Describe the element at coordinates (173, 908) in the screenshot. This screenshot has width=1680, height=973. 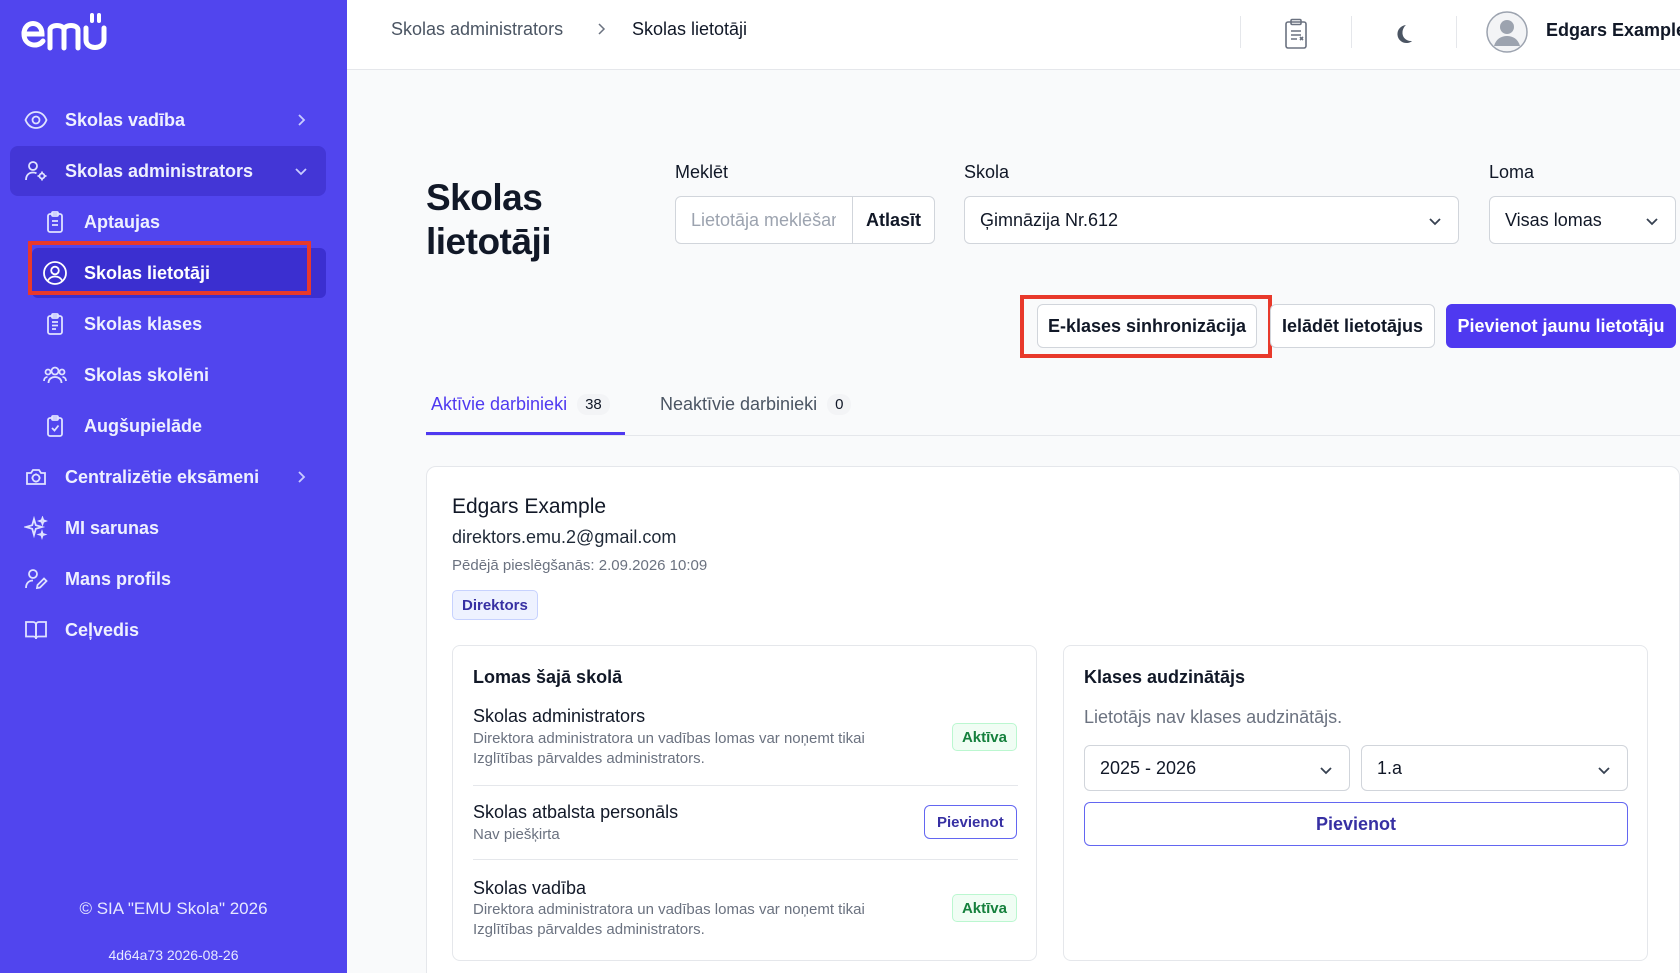
I see `copyright-text: © SIA "EMU Skola" 2026` at that location.